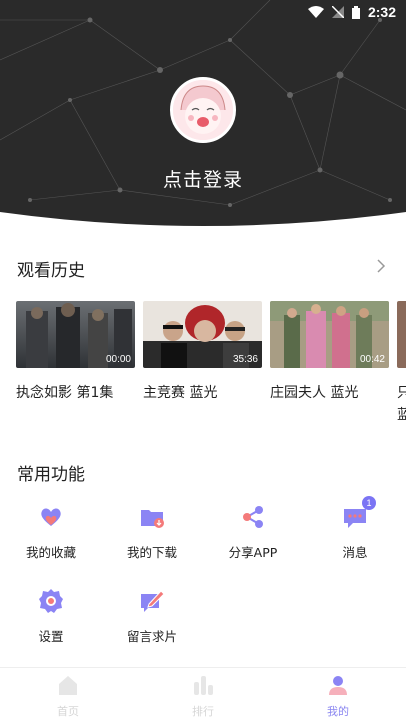  What do you see at coordinates (51, 601) in the screenshot?
I see `settings-icon` at bounding box center [51, 601].